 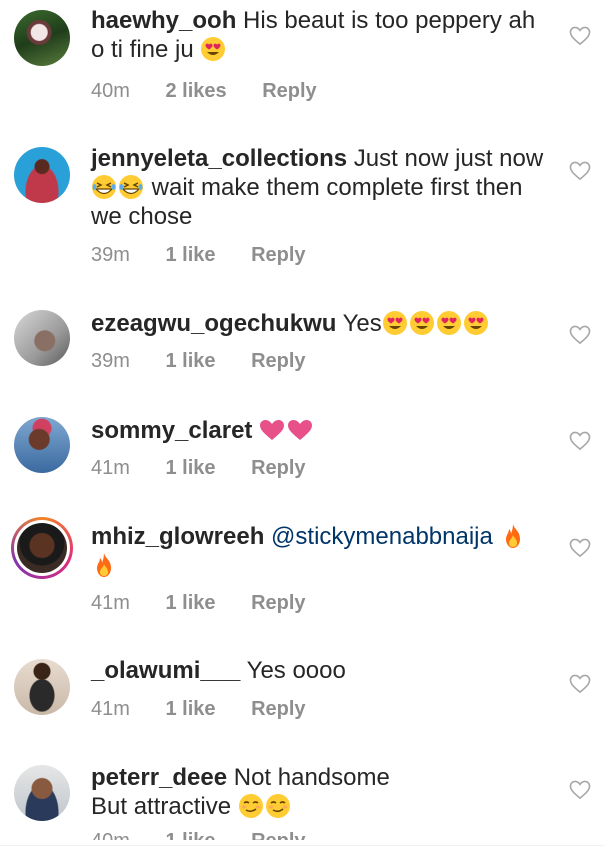 What do you see at coordinates (161, 806) in the screenshot?
I see `comment-body-cont: But attractive` at bounding box center [161, 806].